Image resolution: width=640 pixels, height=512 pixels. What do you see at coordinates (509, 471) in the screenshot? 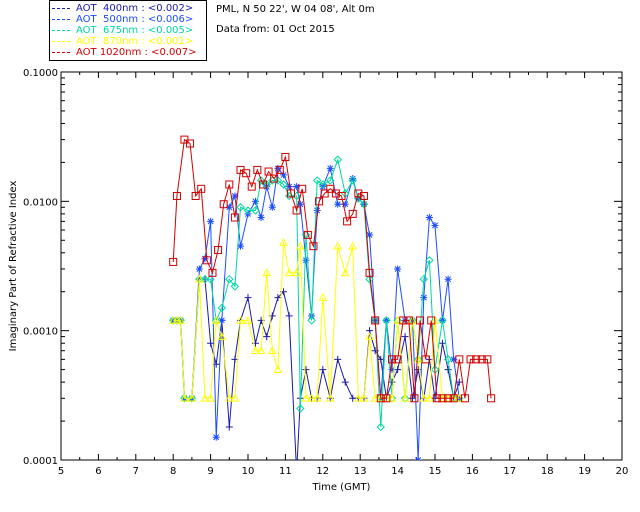
I see `x-tick-label: 17` at bounding box center [509, 471].